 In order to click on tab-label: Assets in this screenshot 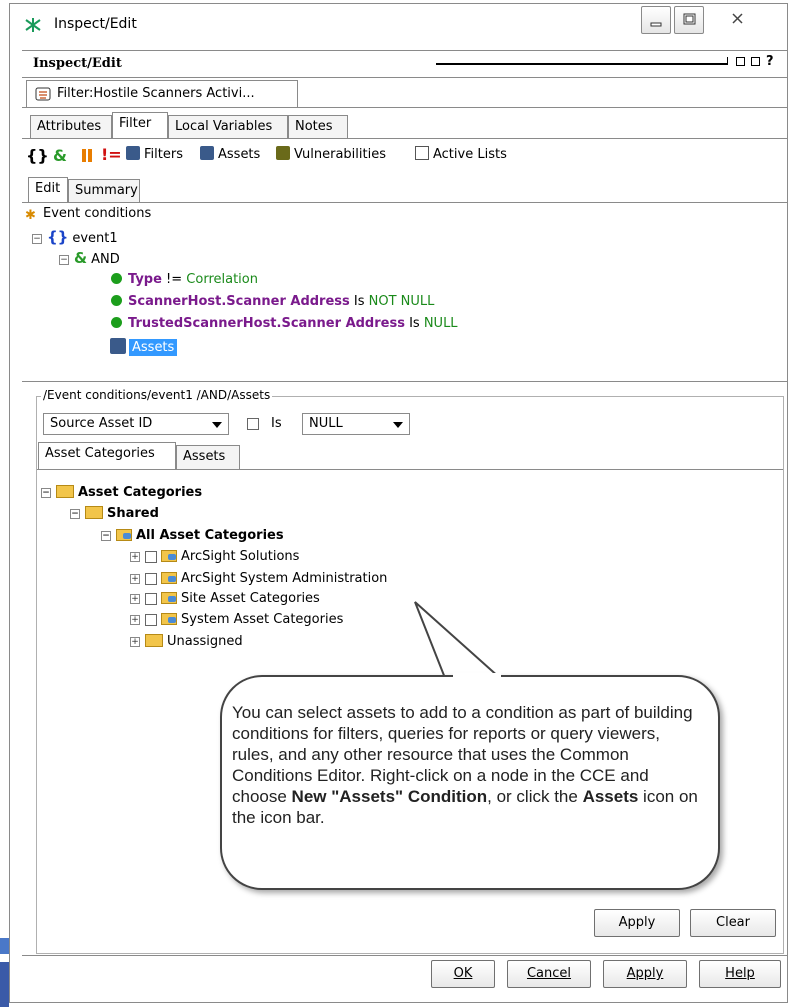, I will do `click(204, 456)`.